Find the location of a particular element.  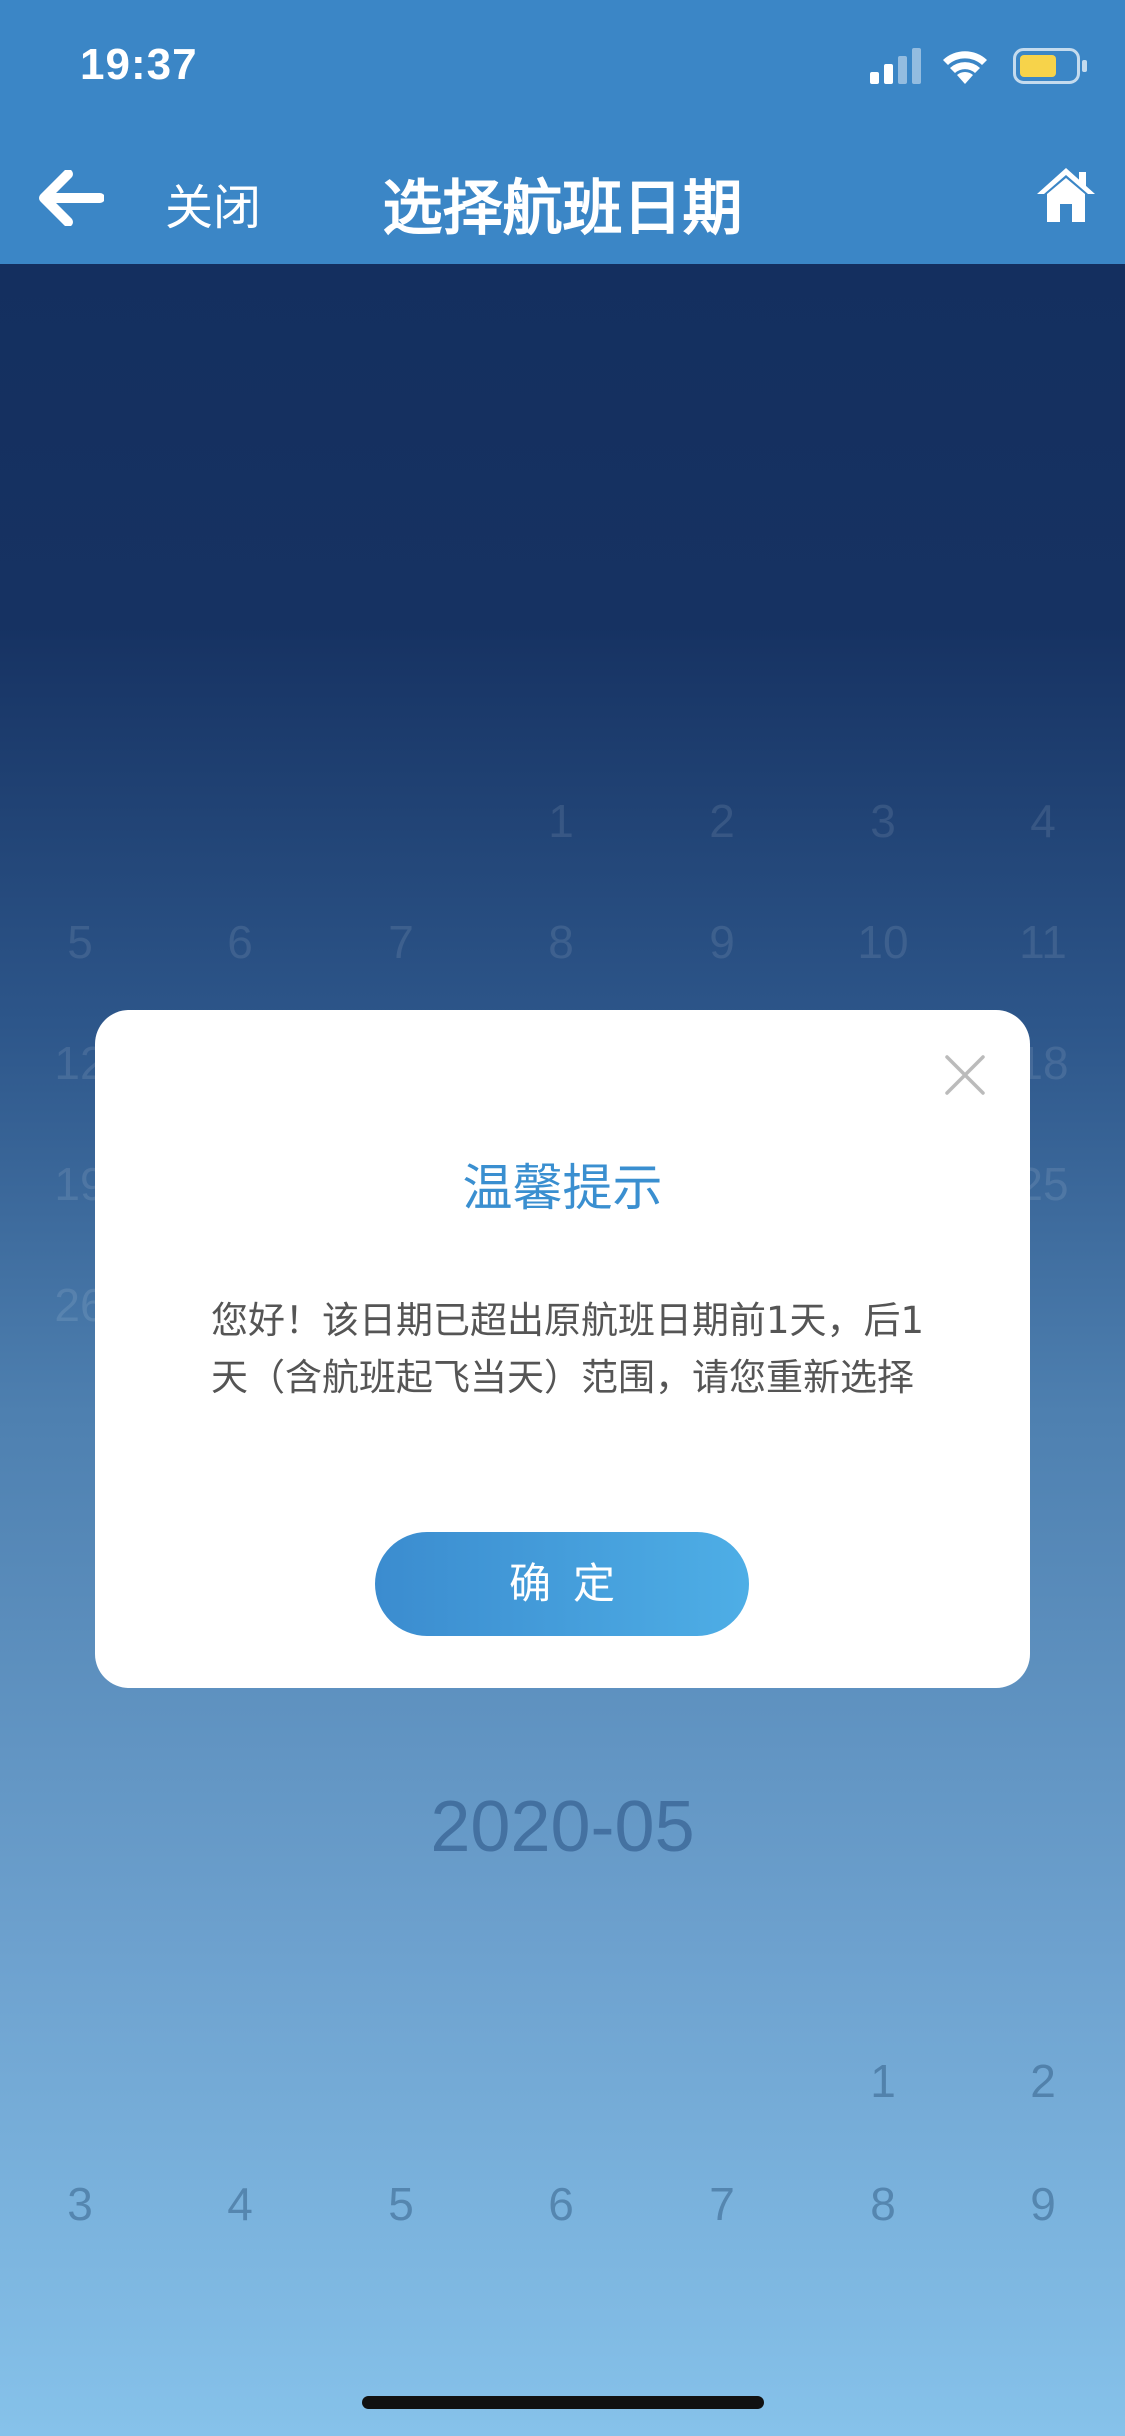

nav-bar: 关闭 选择航班日期 is located at coordinates (562, 197).